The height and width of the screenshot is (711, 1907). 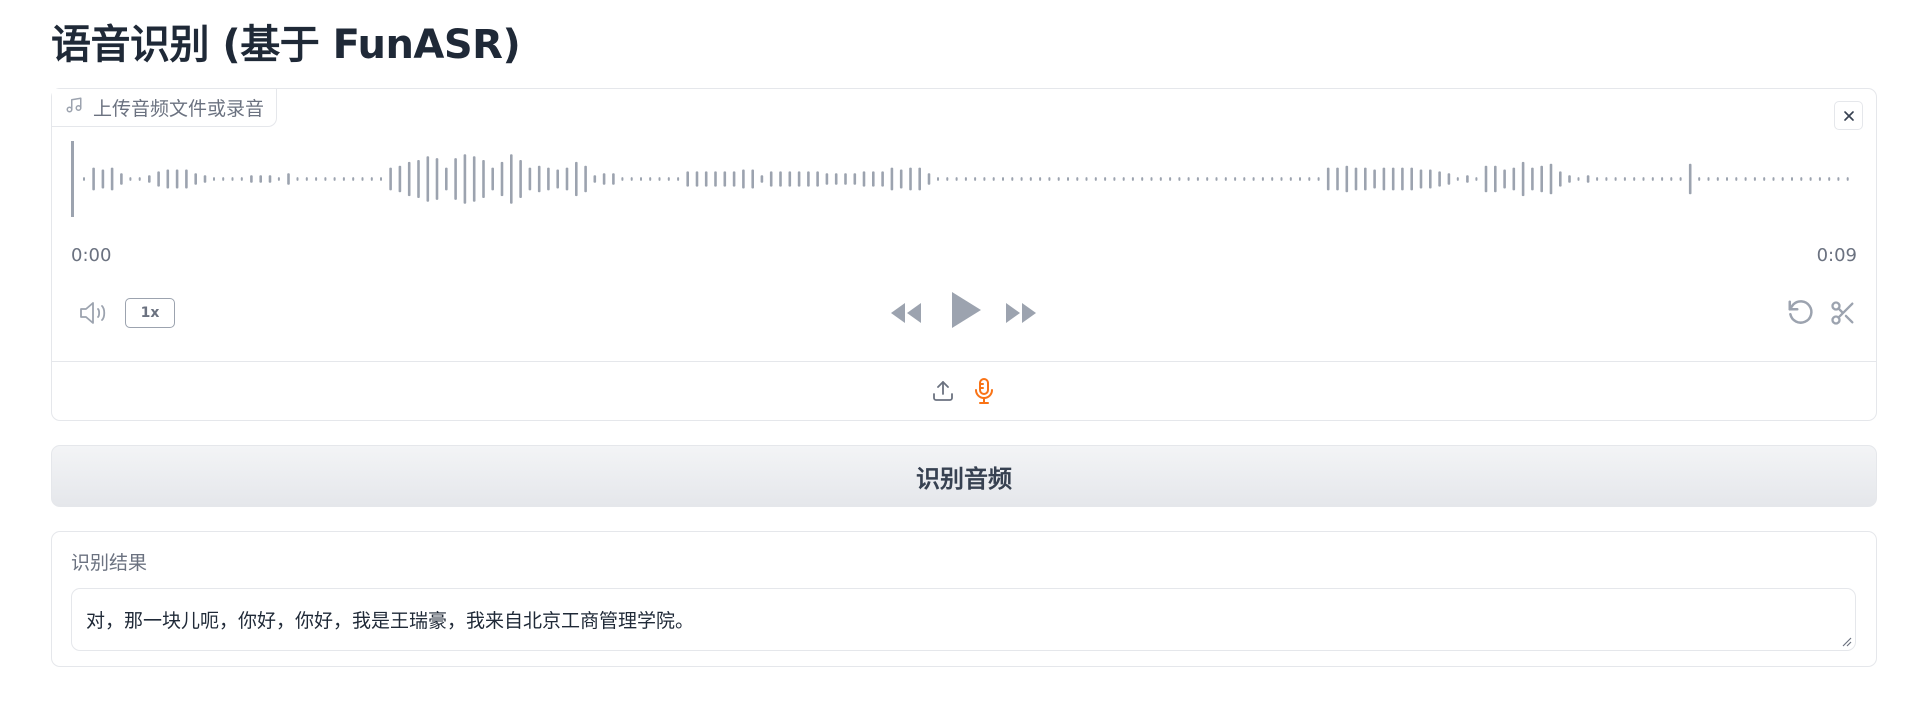 I want to click on close-icon, so click(x=1848, y=115).